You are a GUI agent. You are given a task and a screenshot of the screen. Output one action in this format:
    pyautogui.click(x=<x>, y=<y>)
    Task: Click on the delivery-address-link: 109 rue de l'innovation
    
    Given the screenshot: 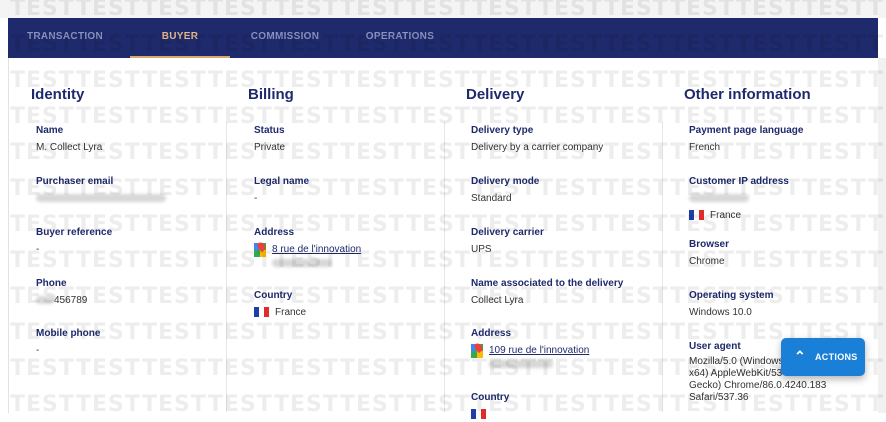 What is the action you would take?
    pyautogui.click(x=539, y=350)
    